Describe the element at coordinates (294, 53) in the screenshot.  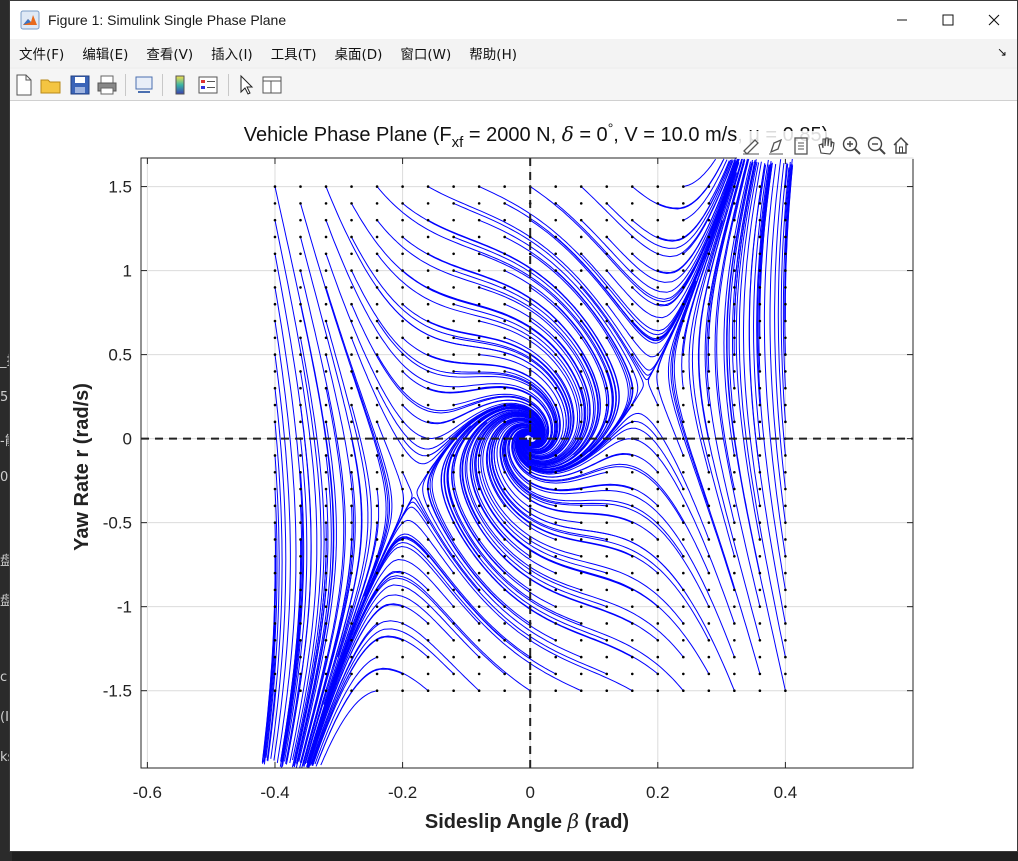
I see `menu-tools: 工具(T)` at that location.